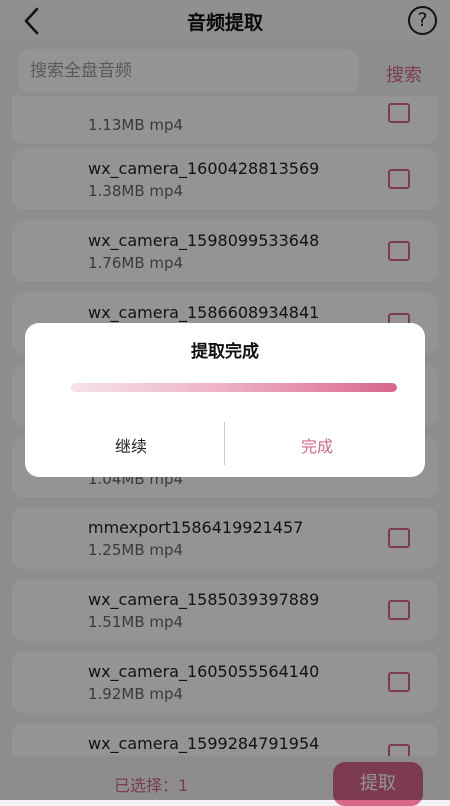  Describe the element at coordinates (224, 443) in the screenshot. I see `dialog-divider` at that location.